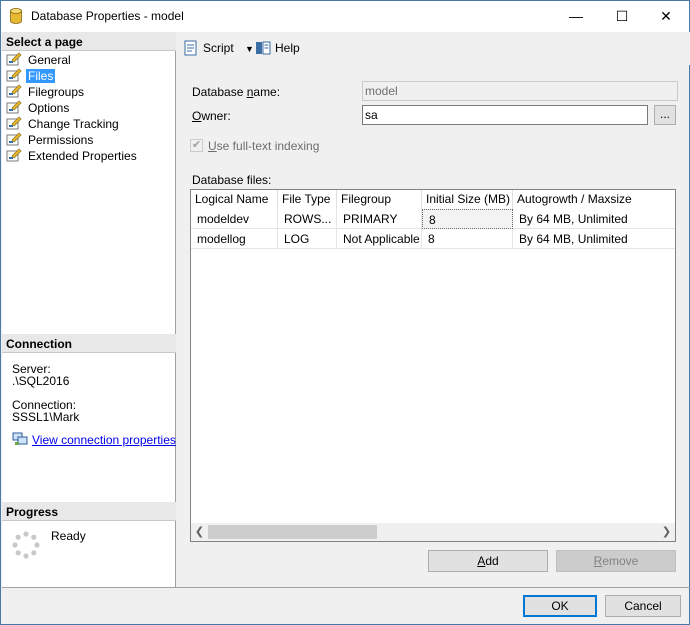  I want to click on checkmark-icon: ✔, so click(196, 145).